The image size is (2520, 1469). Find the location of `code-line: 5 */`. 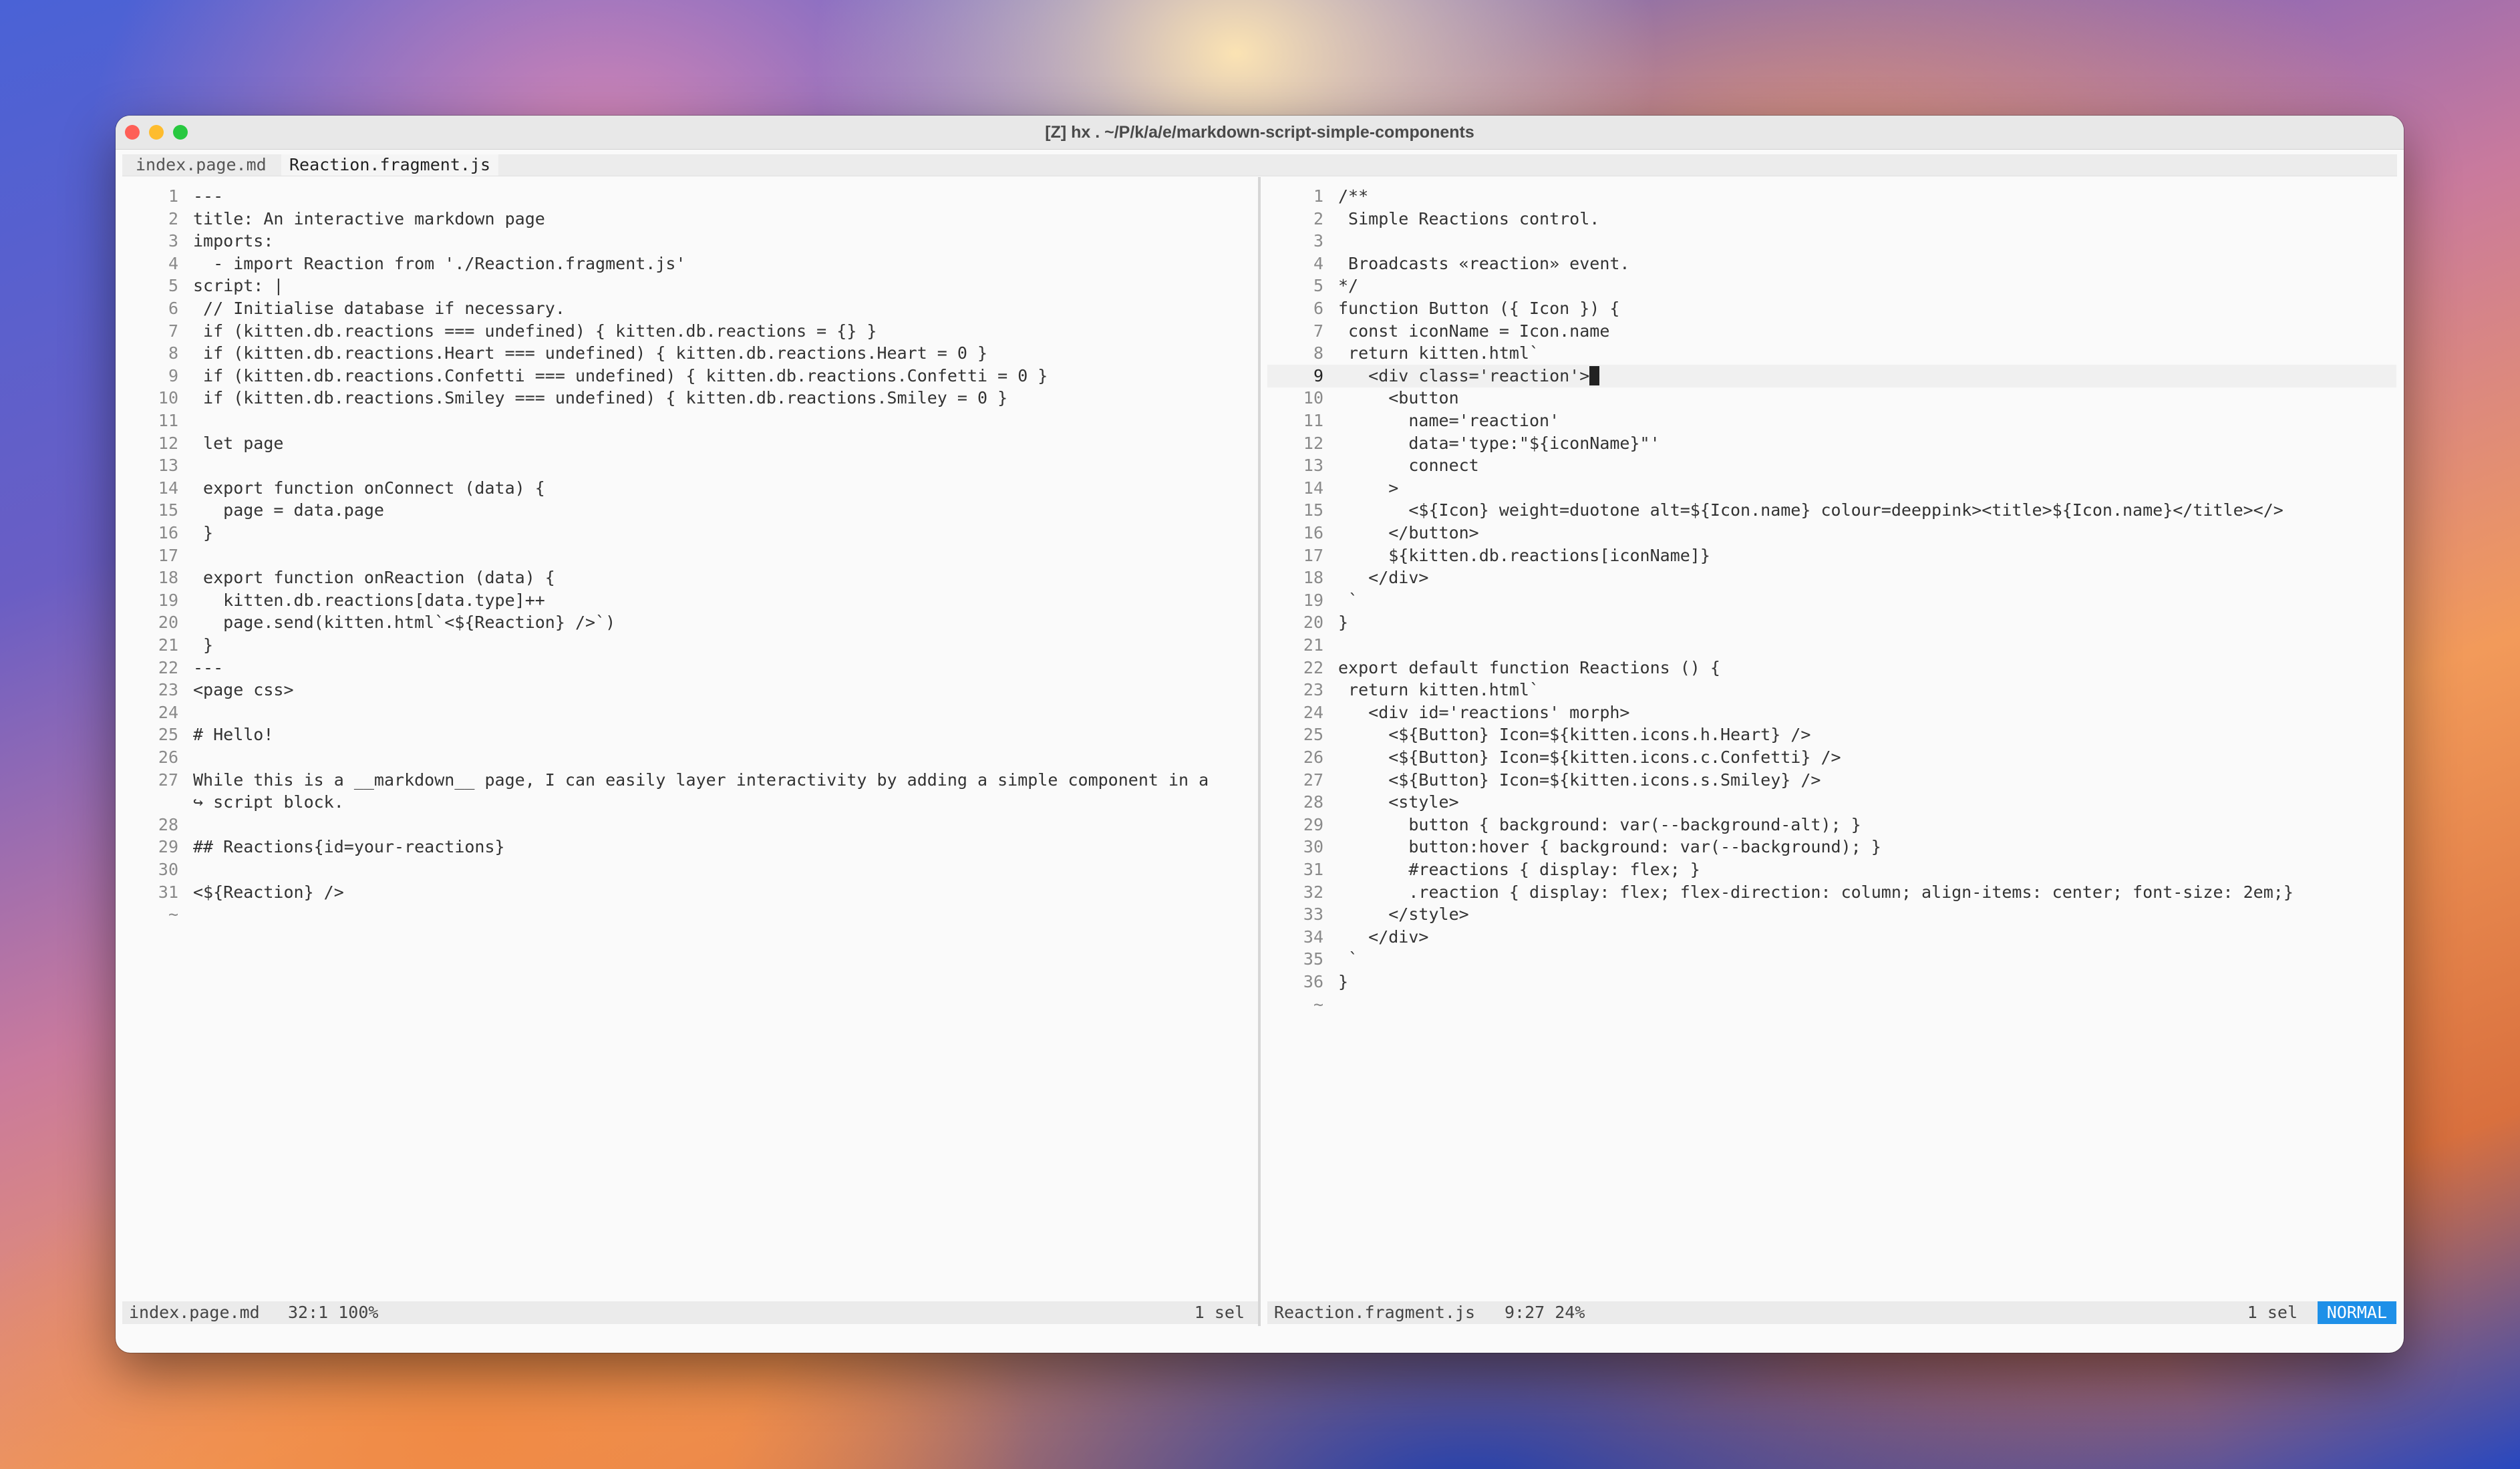

code-line: 5 */ is located at coordinates (1831, 286).